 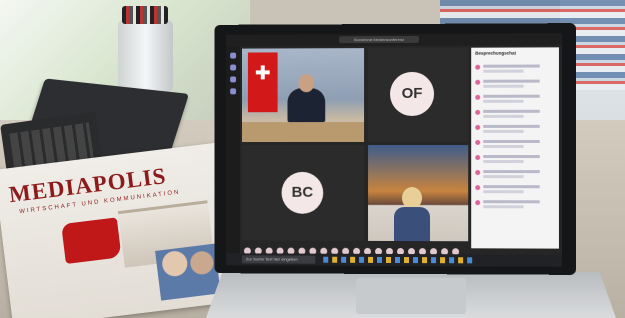 I want to click on participant-avatar-bc: BC, so click(x=302, y=192).